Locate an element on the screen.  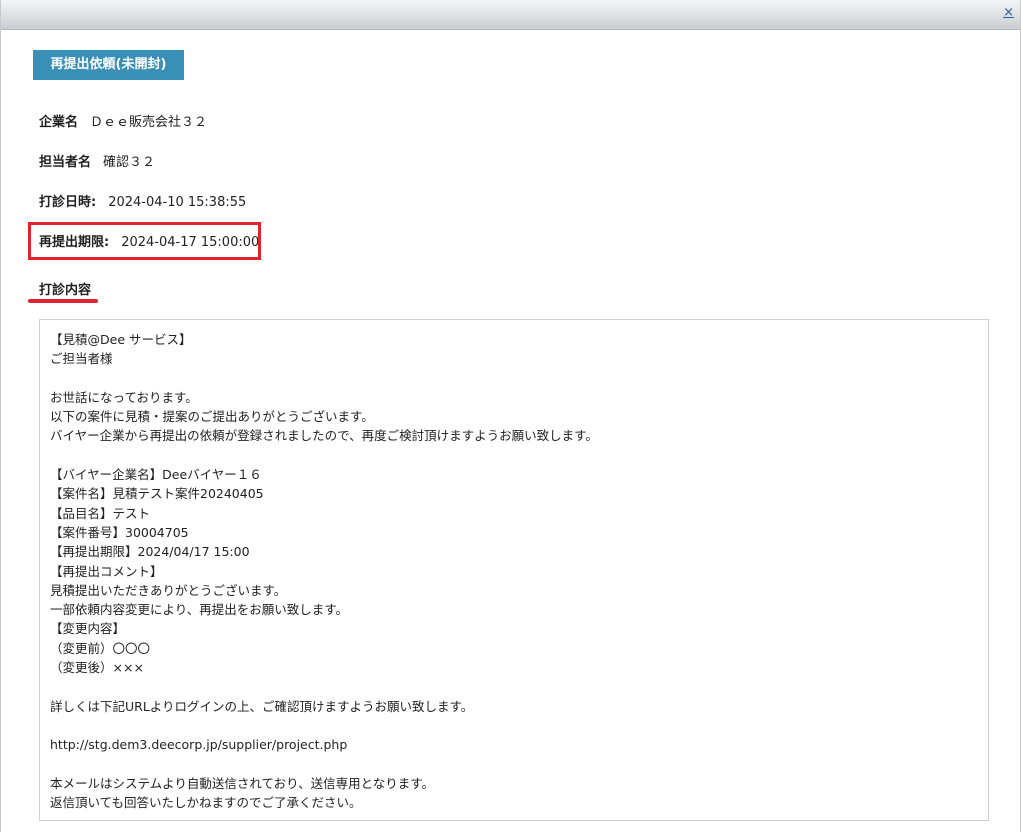
message-line: 【案件番号】30004705 is located at coordinates (119, 532).